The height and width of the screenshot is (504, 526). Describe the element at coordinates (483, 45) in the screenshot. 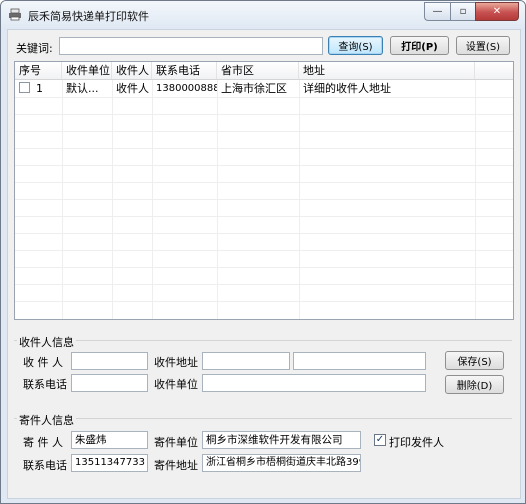

I see `settings-button: 设置(S)` at that location.